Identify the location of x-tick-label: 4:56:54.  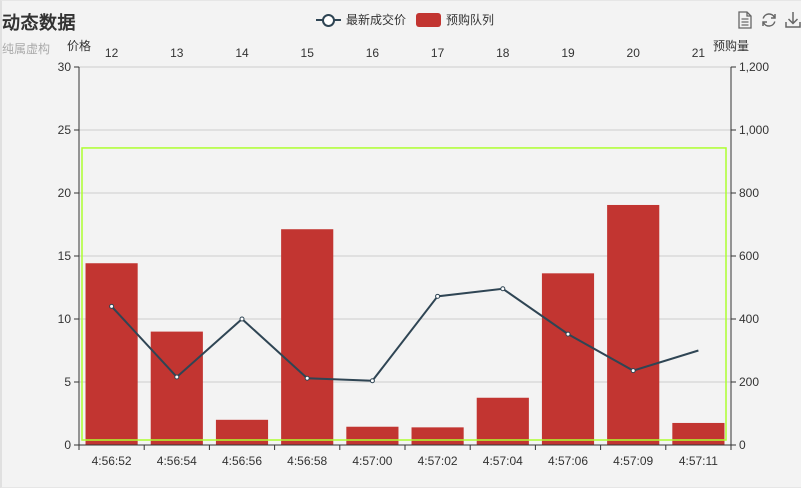
(177, 461).